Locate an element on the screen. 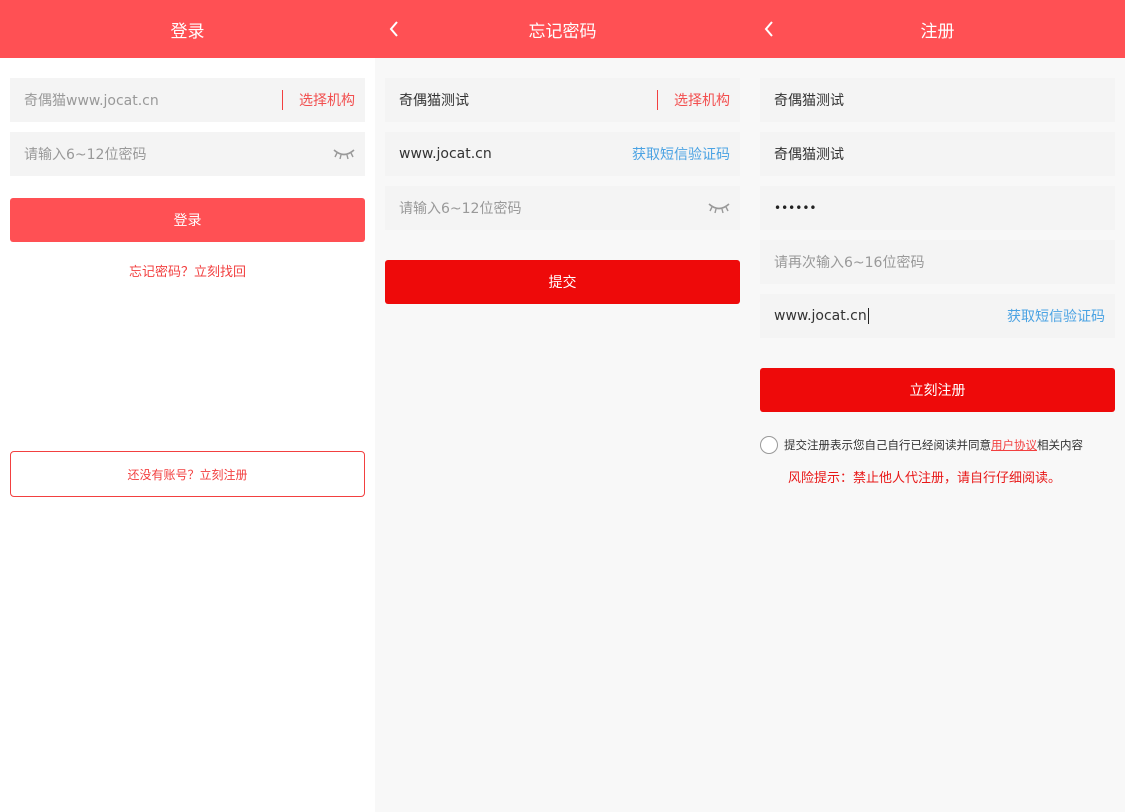  name-field: 奇偶猫测试 is located at coordinates (937, 154).